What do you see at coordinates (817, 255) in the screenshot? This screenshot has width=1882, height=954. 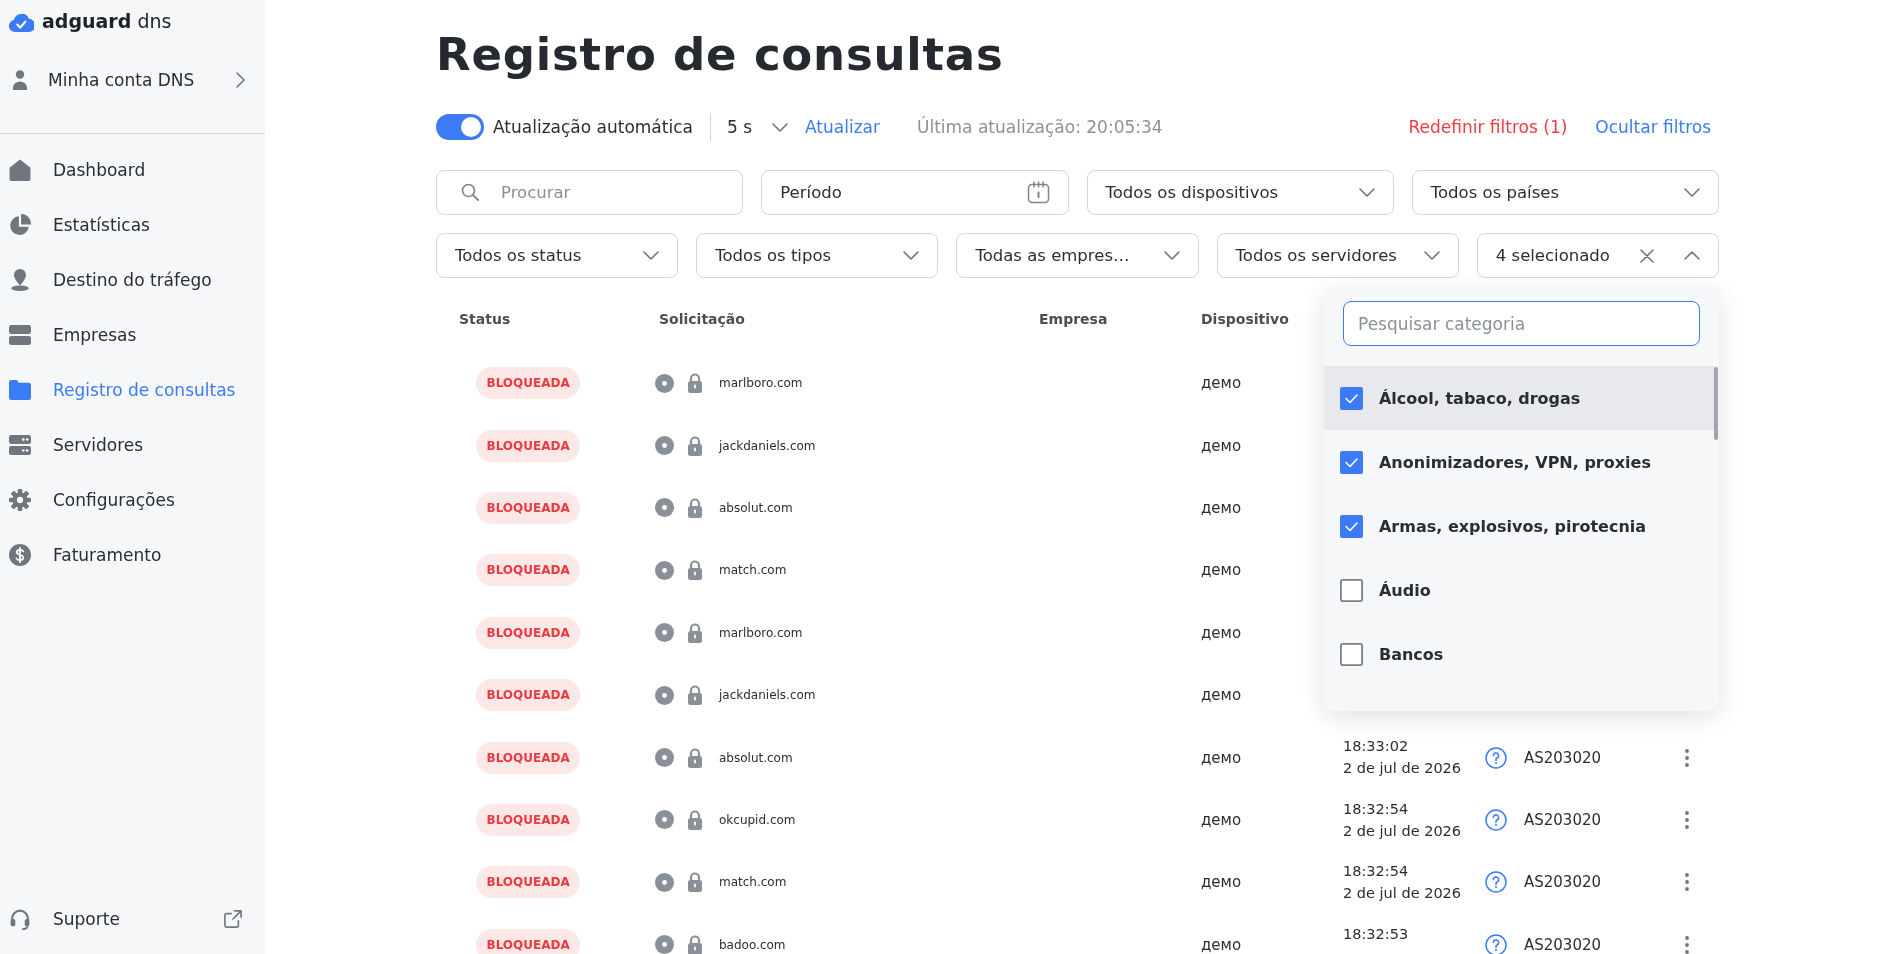 I see `select-field: Todos os tipos` at bounding box center [817, 255].